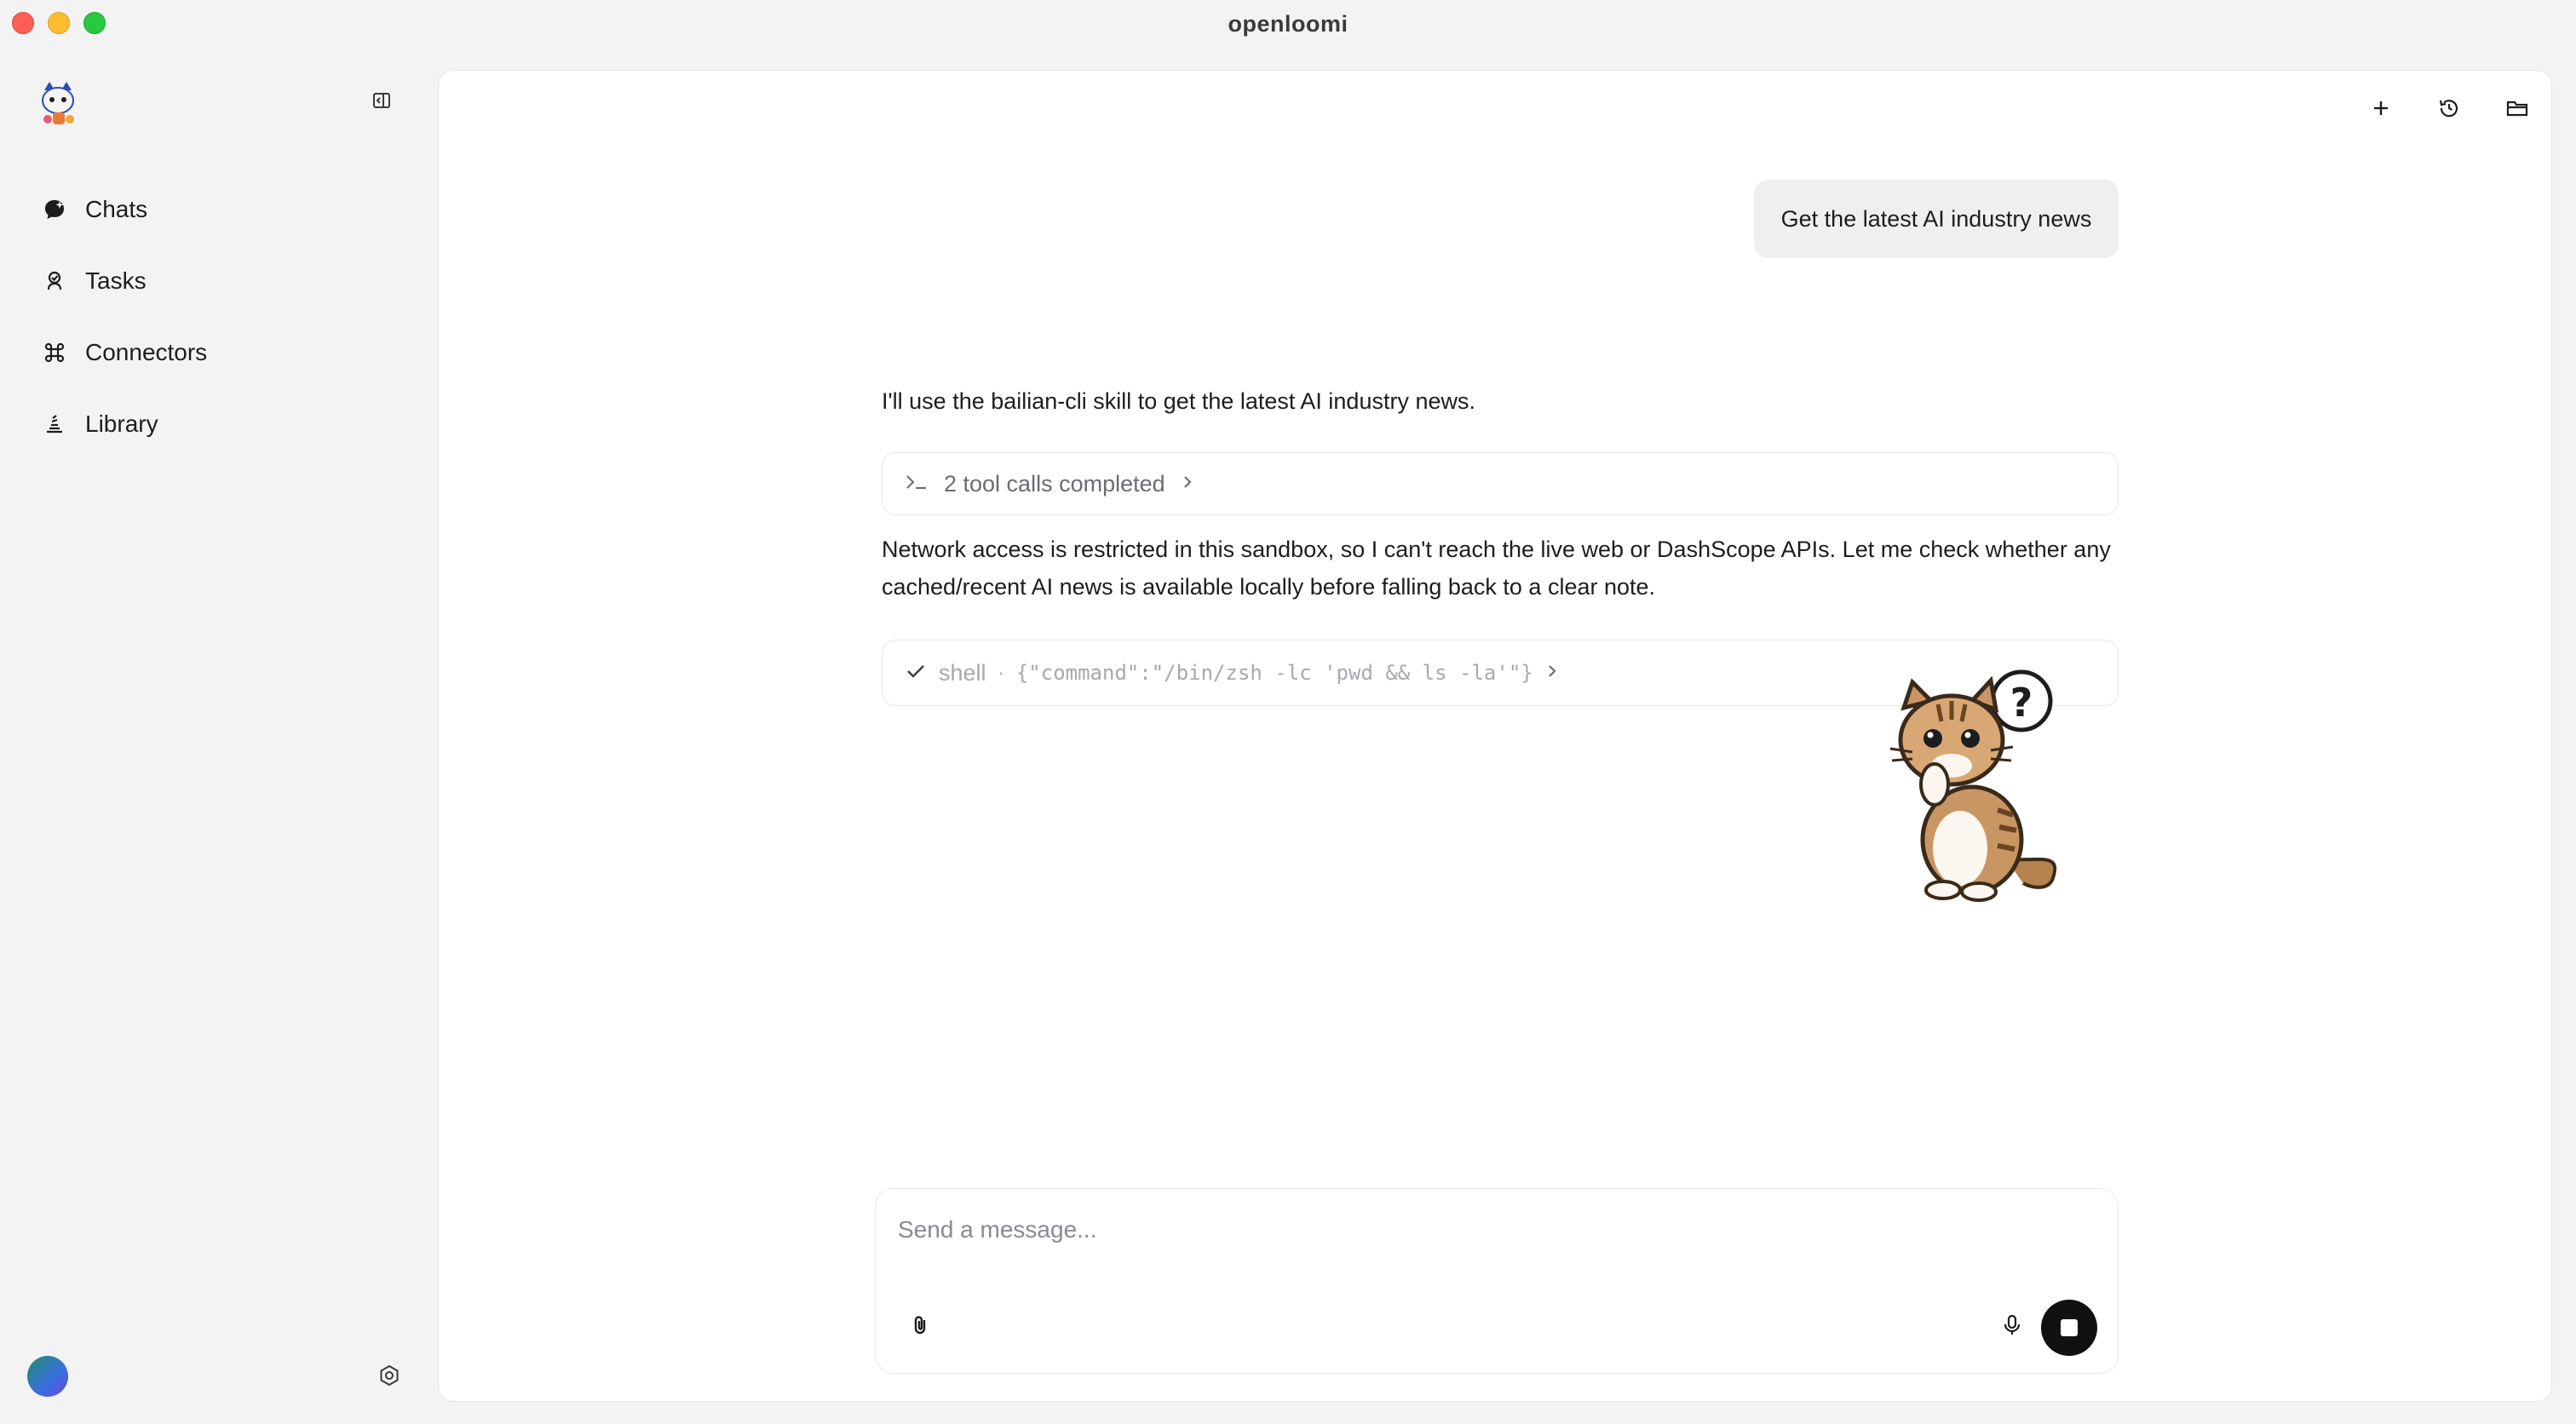  I want to click on paperclip-icon, so click(922, 1327).